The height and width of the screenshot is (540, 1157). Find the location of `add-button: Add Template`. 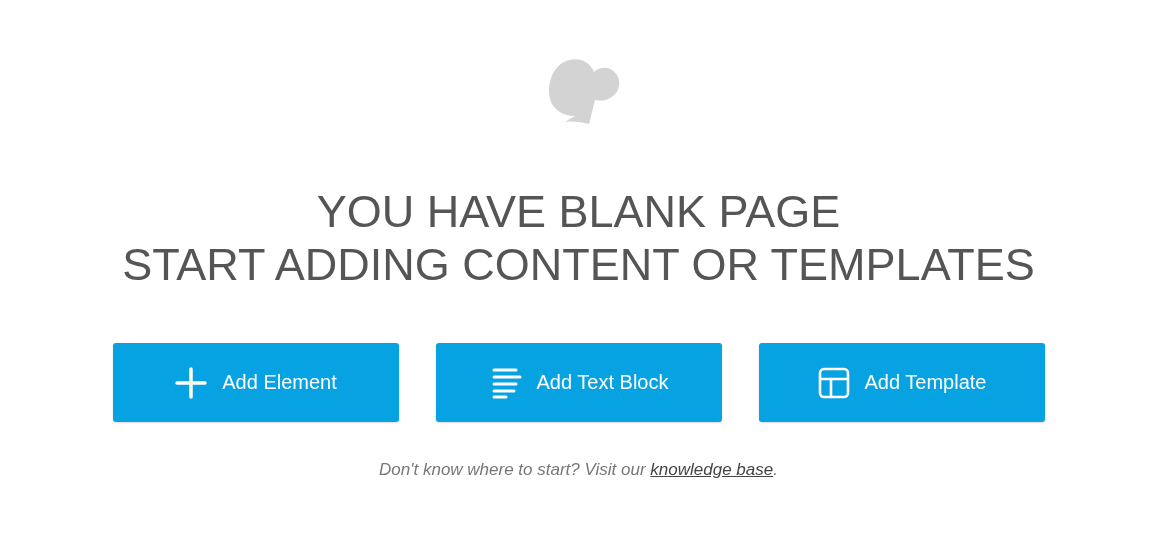

add-button: Add Template is located at coordinates (901, 382).